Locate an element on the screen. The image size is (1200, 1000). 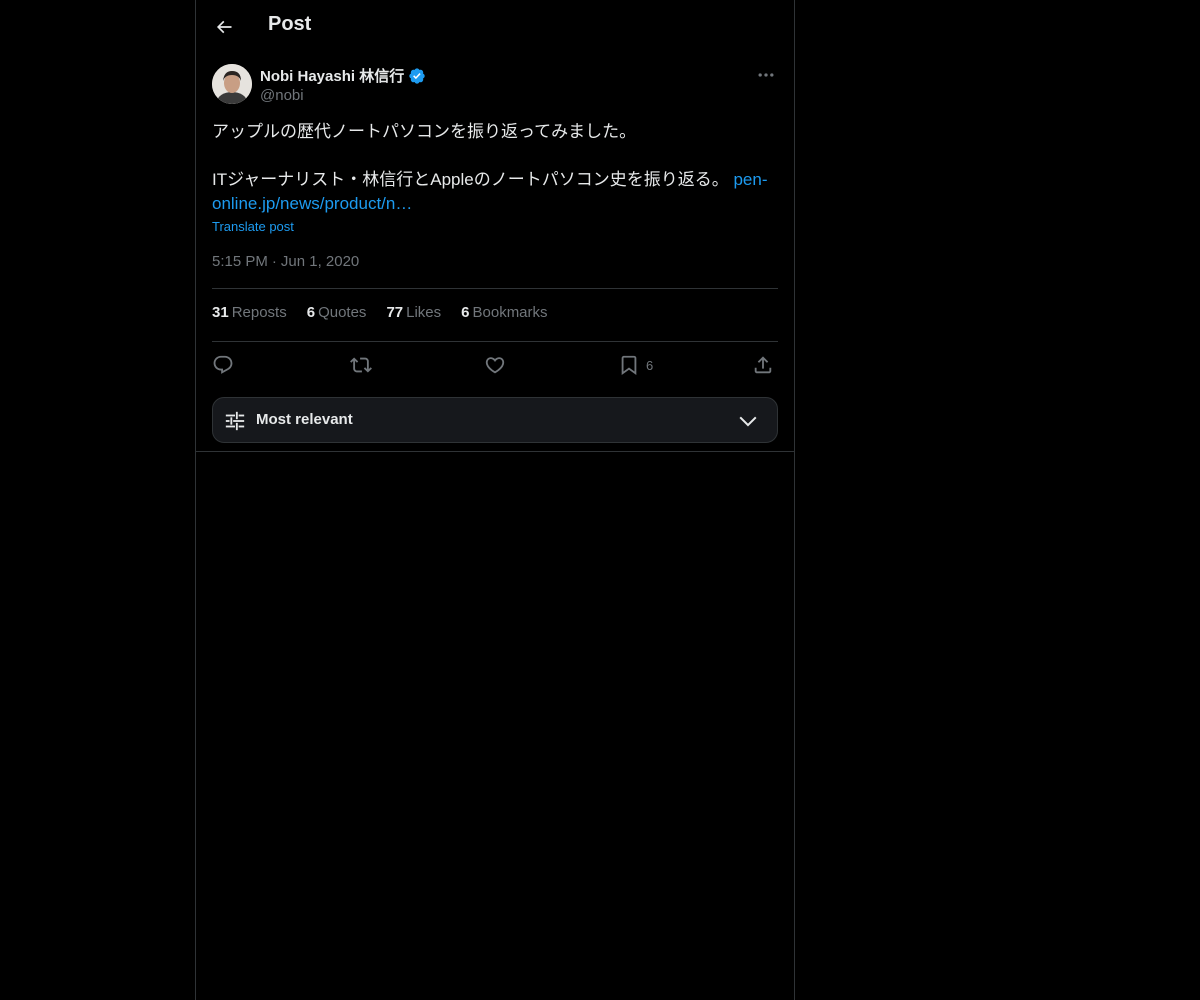
back-button is located at coordinates (224, 27).